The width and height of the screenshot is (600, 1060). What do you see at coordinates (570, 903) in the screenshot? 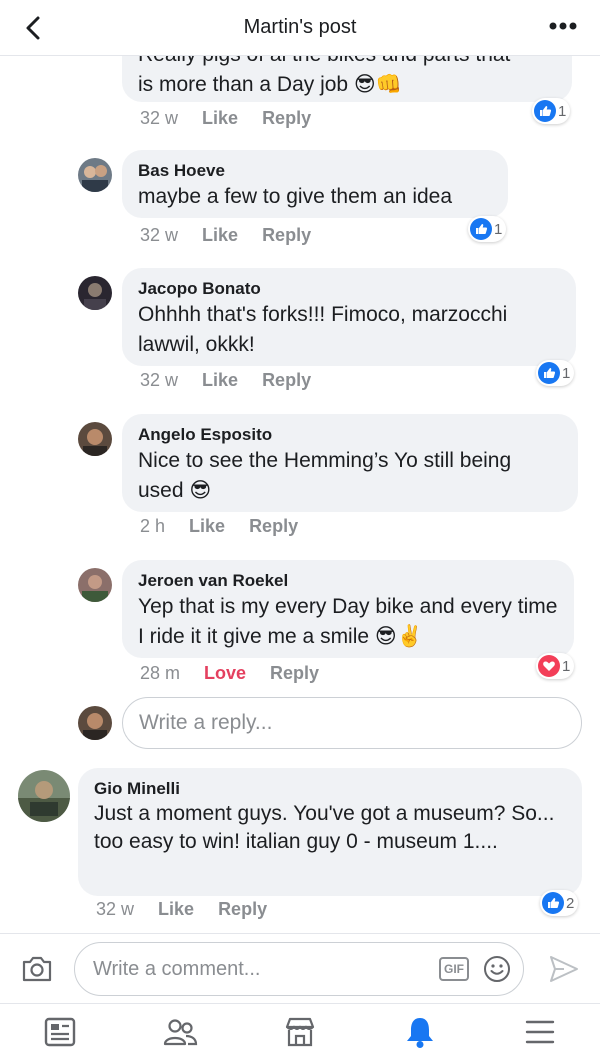
I see `reaction-count: 2` at bounding box center [570, 903].